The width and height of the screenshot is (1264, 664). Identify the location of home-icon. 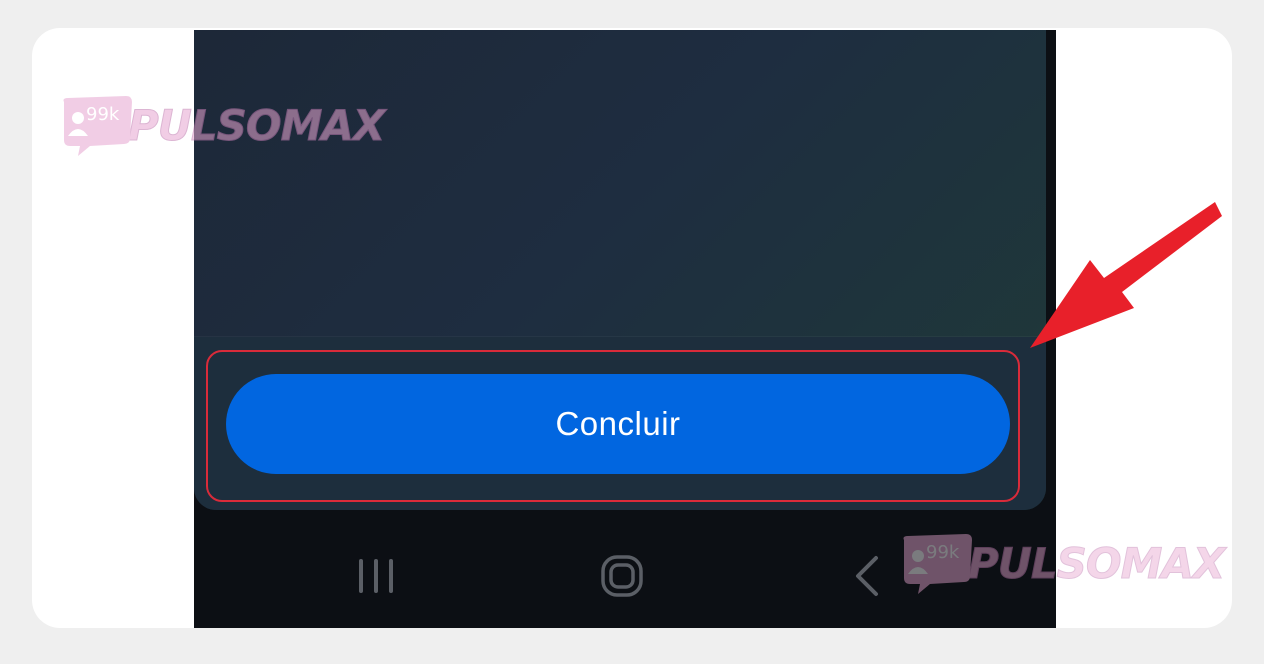
(622, 576).